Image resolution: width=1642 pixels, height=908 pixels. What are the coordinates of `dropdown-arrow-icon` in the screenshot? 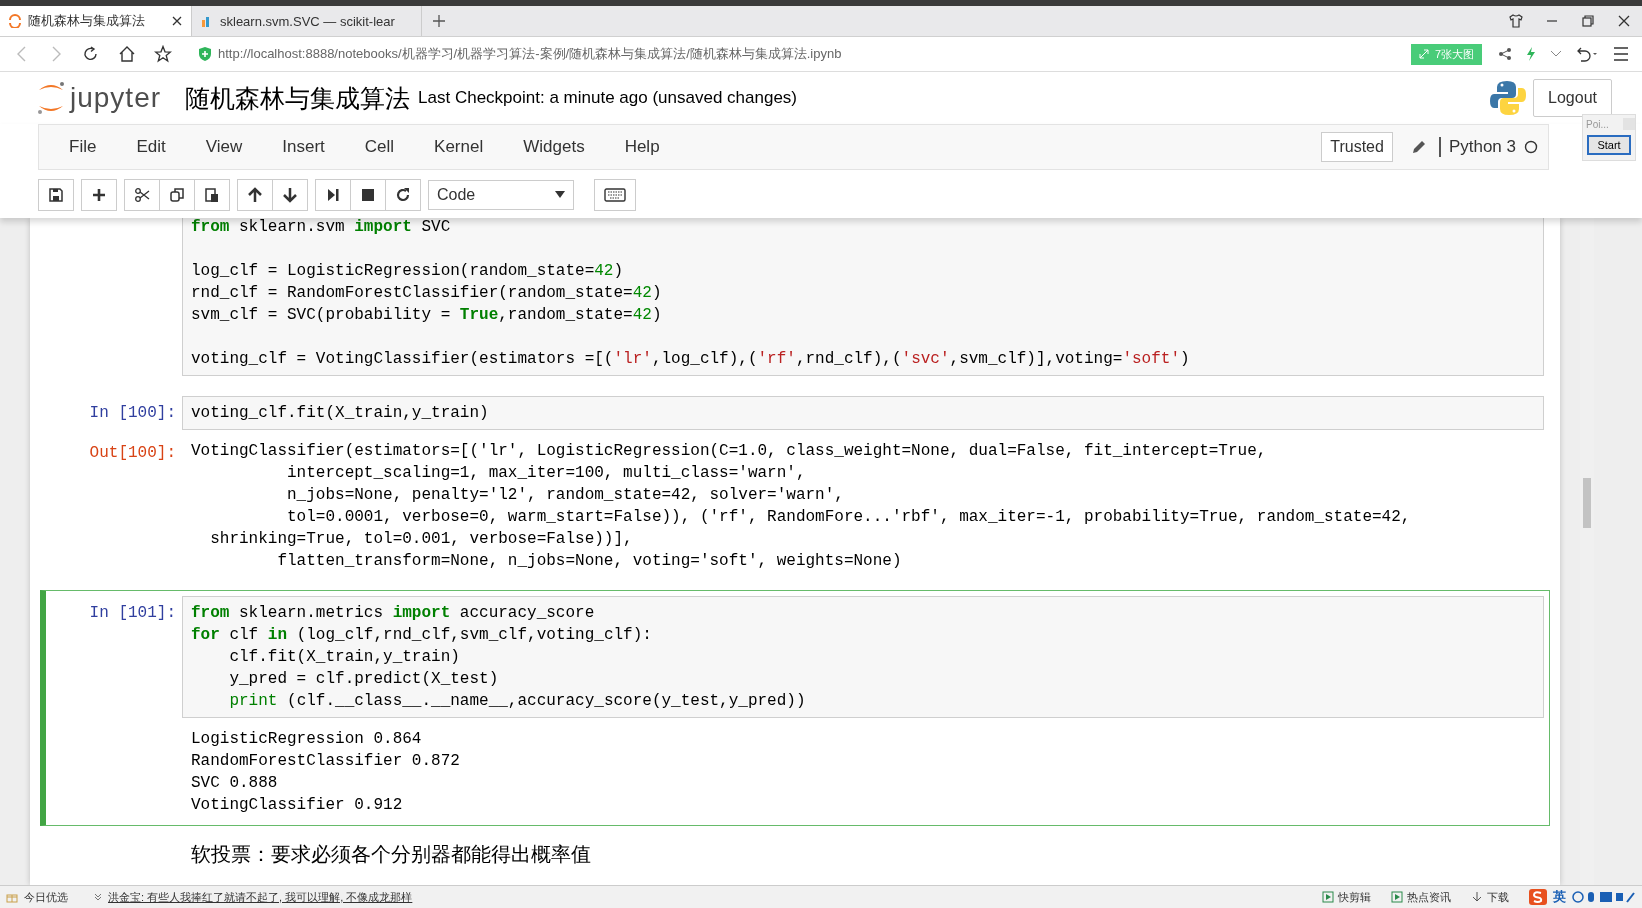 It's located at (560, 195).